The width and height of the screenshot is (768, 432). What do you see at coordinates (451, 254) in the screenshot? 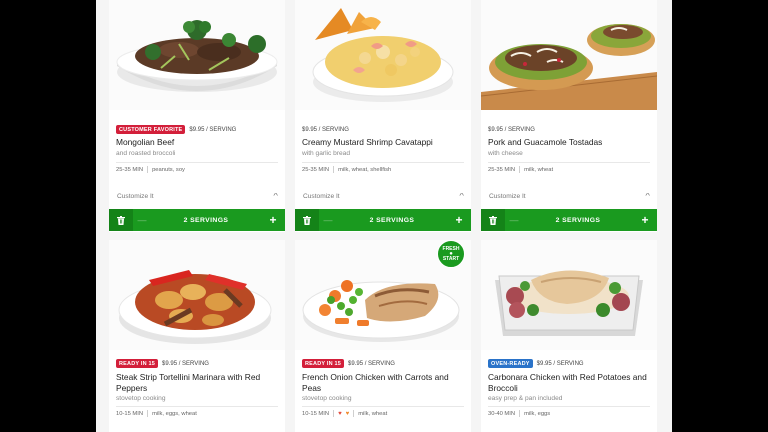
I see `fresh-start-badge: FRESH ● START` at bounding box center [451, 254].